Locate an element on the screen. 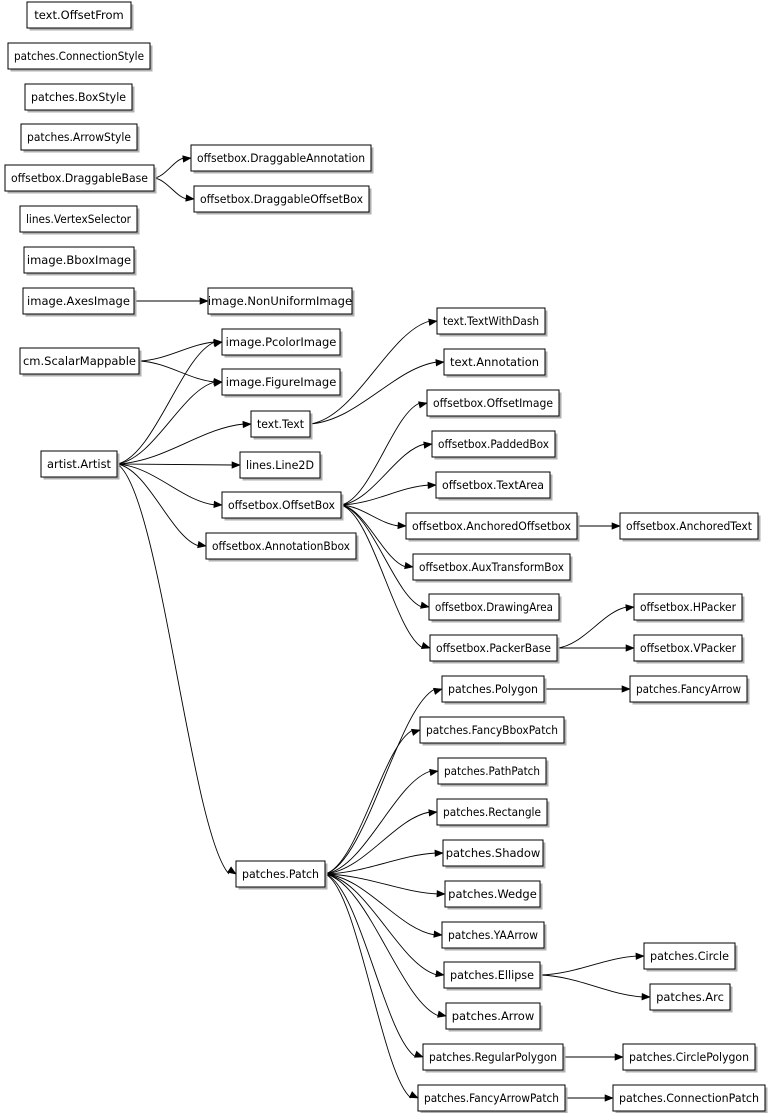 Image resolution: width=768 pixels, height=1113 pixels. class-node-label: offsetbox.PackerBase is located at coordinates (493, 648).